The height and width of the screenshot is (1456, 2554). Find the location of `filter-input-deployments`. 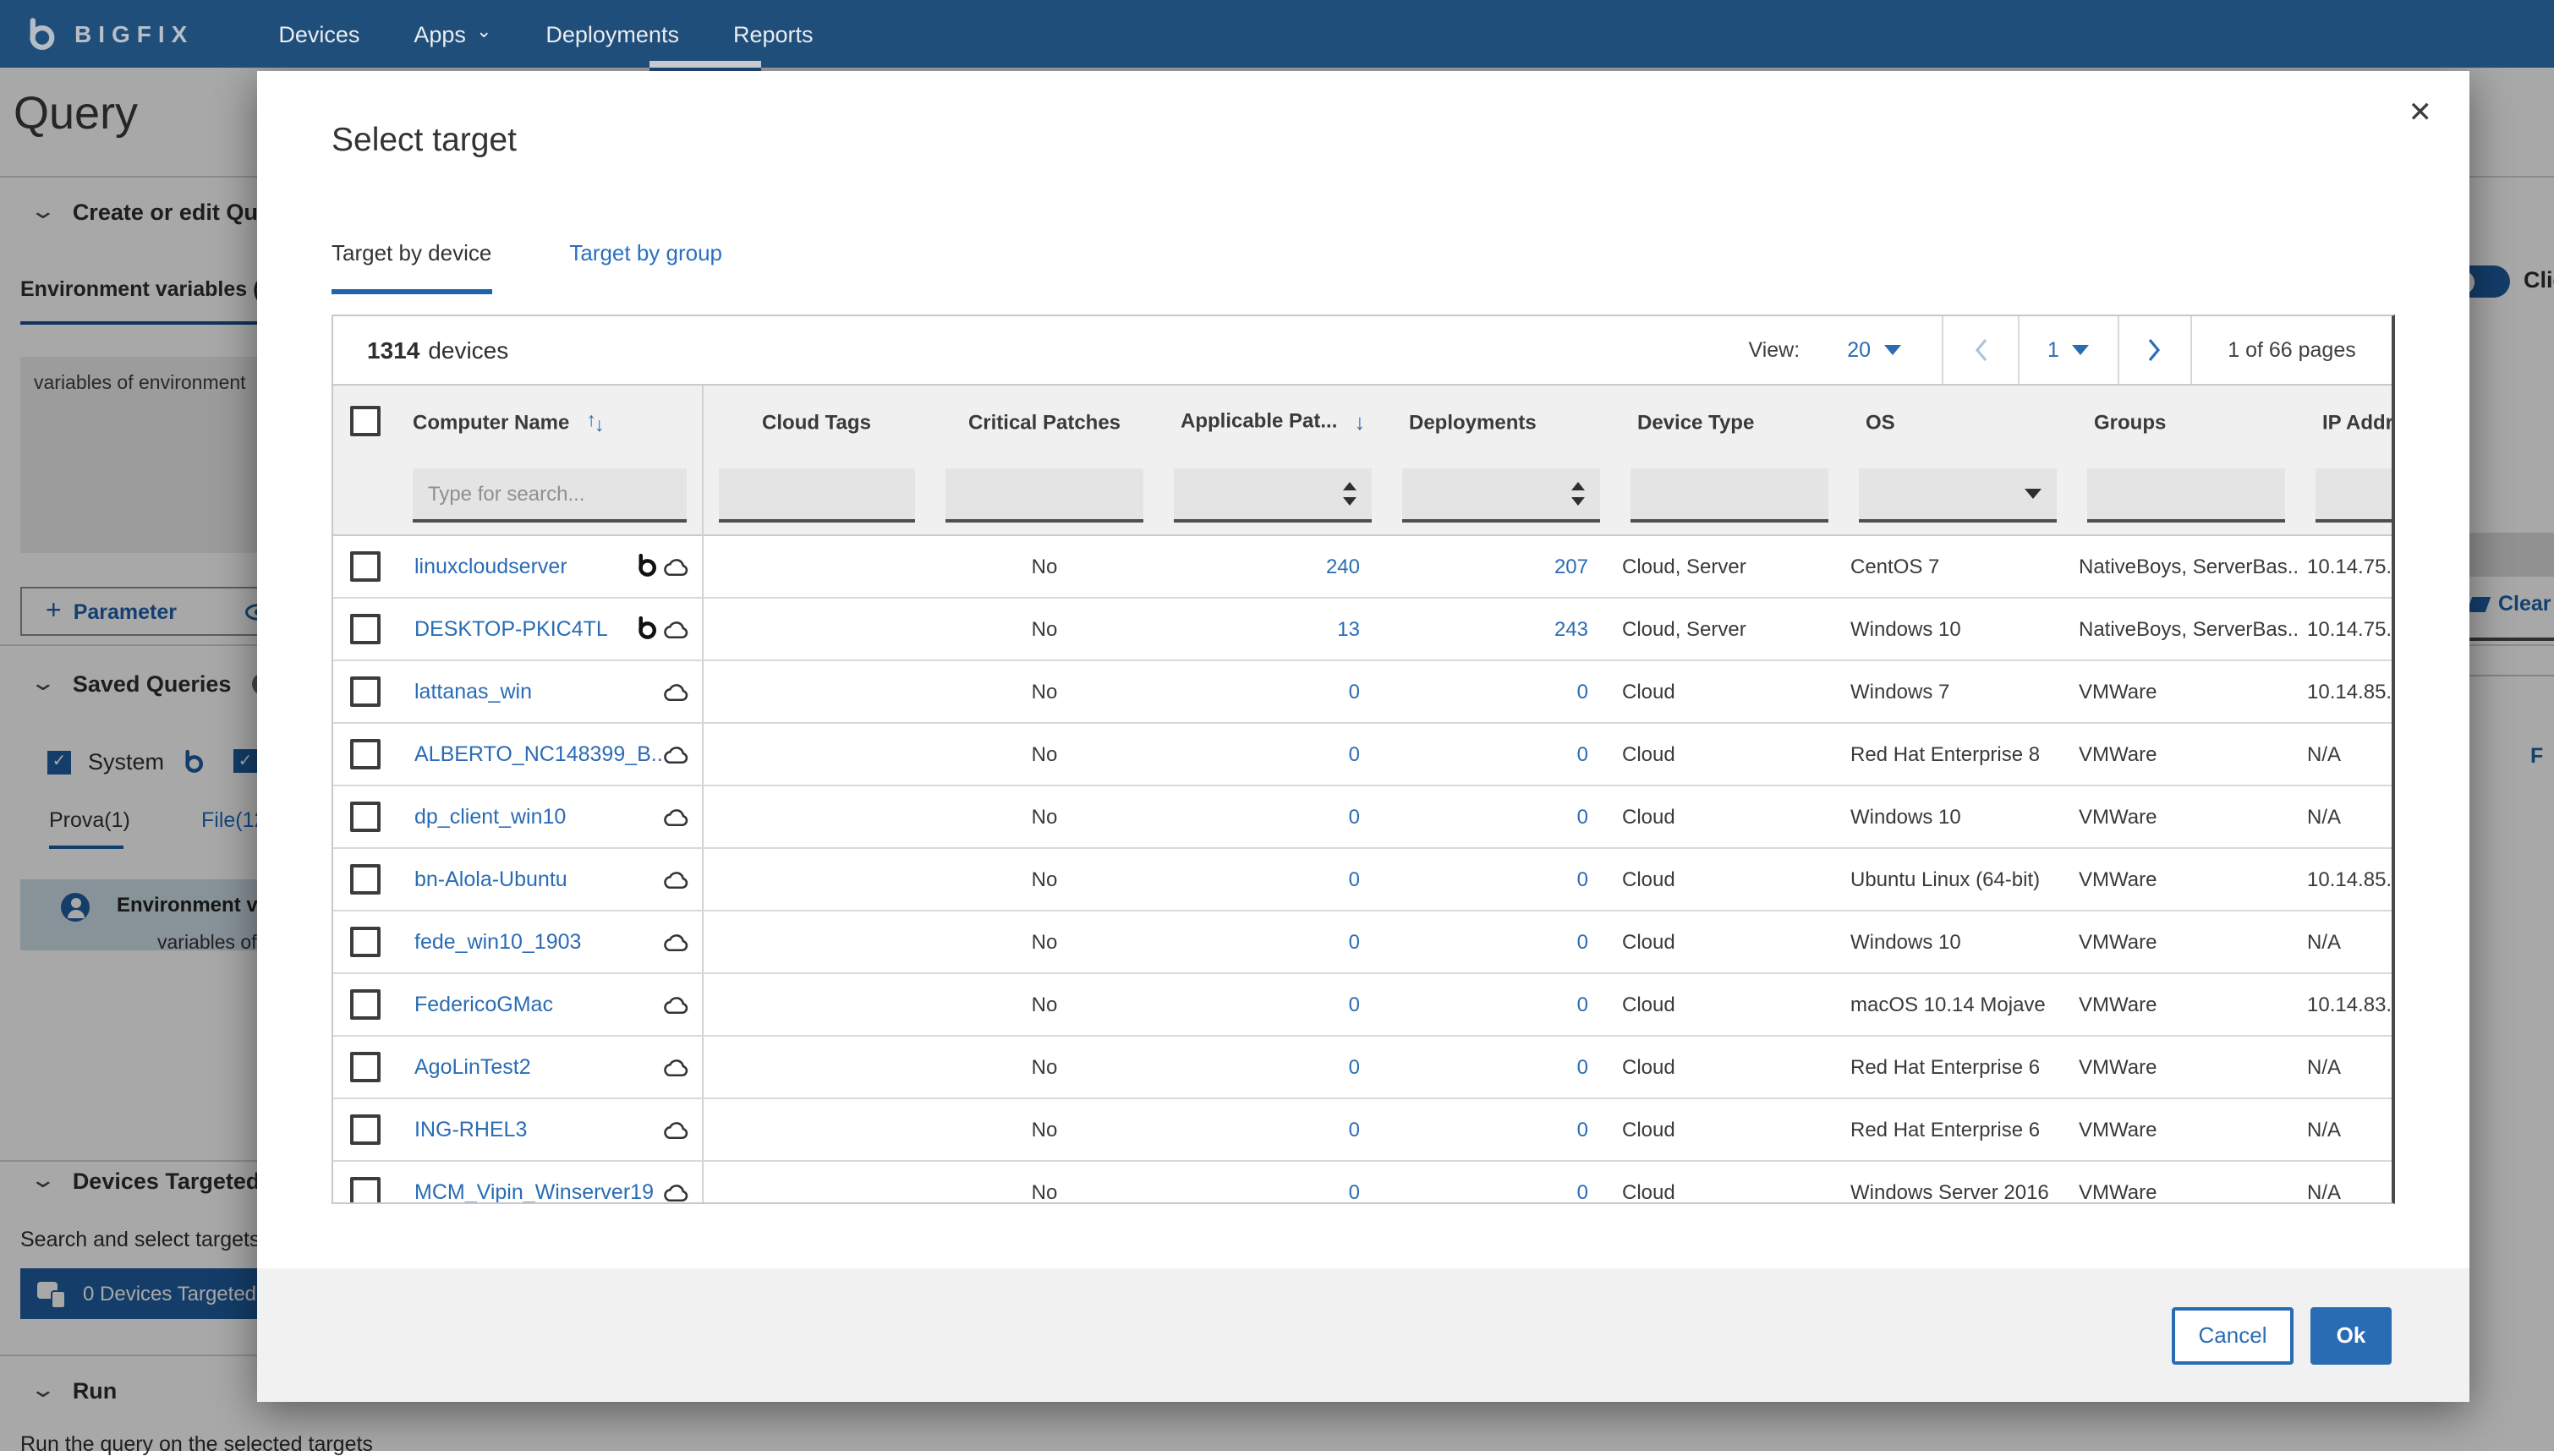

filter-input-deployments is located at coordinates (1501, 495).